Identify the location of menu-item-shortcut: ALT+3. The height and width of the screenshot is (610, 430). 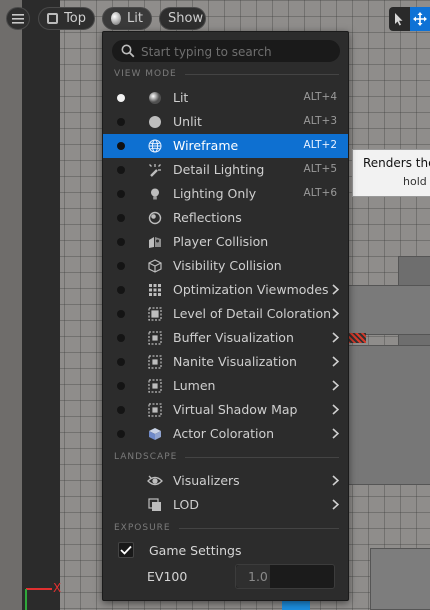
(320, 121).